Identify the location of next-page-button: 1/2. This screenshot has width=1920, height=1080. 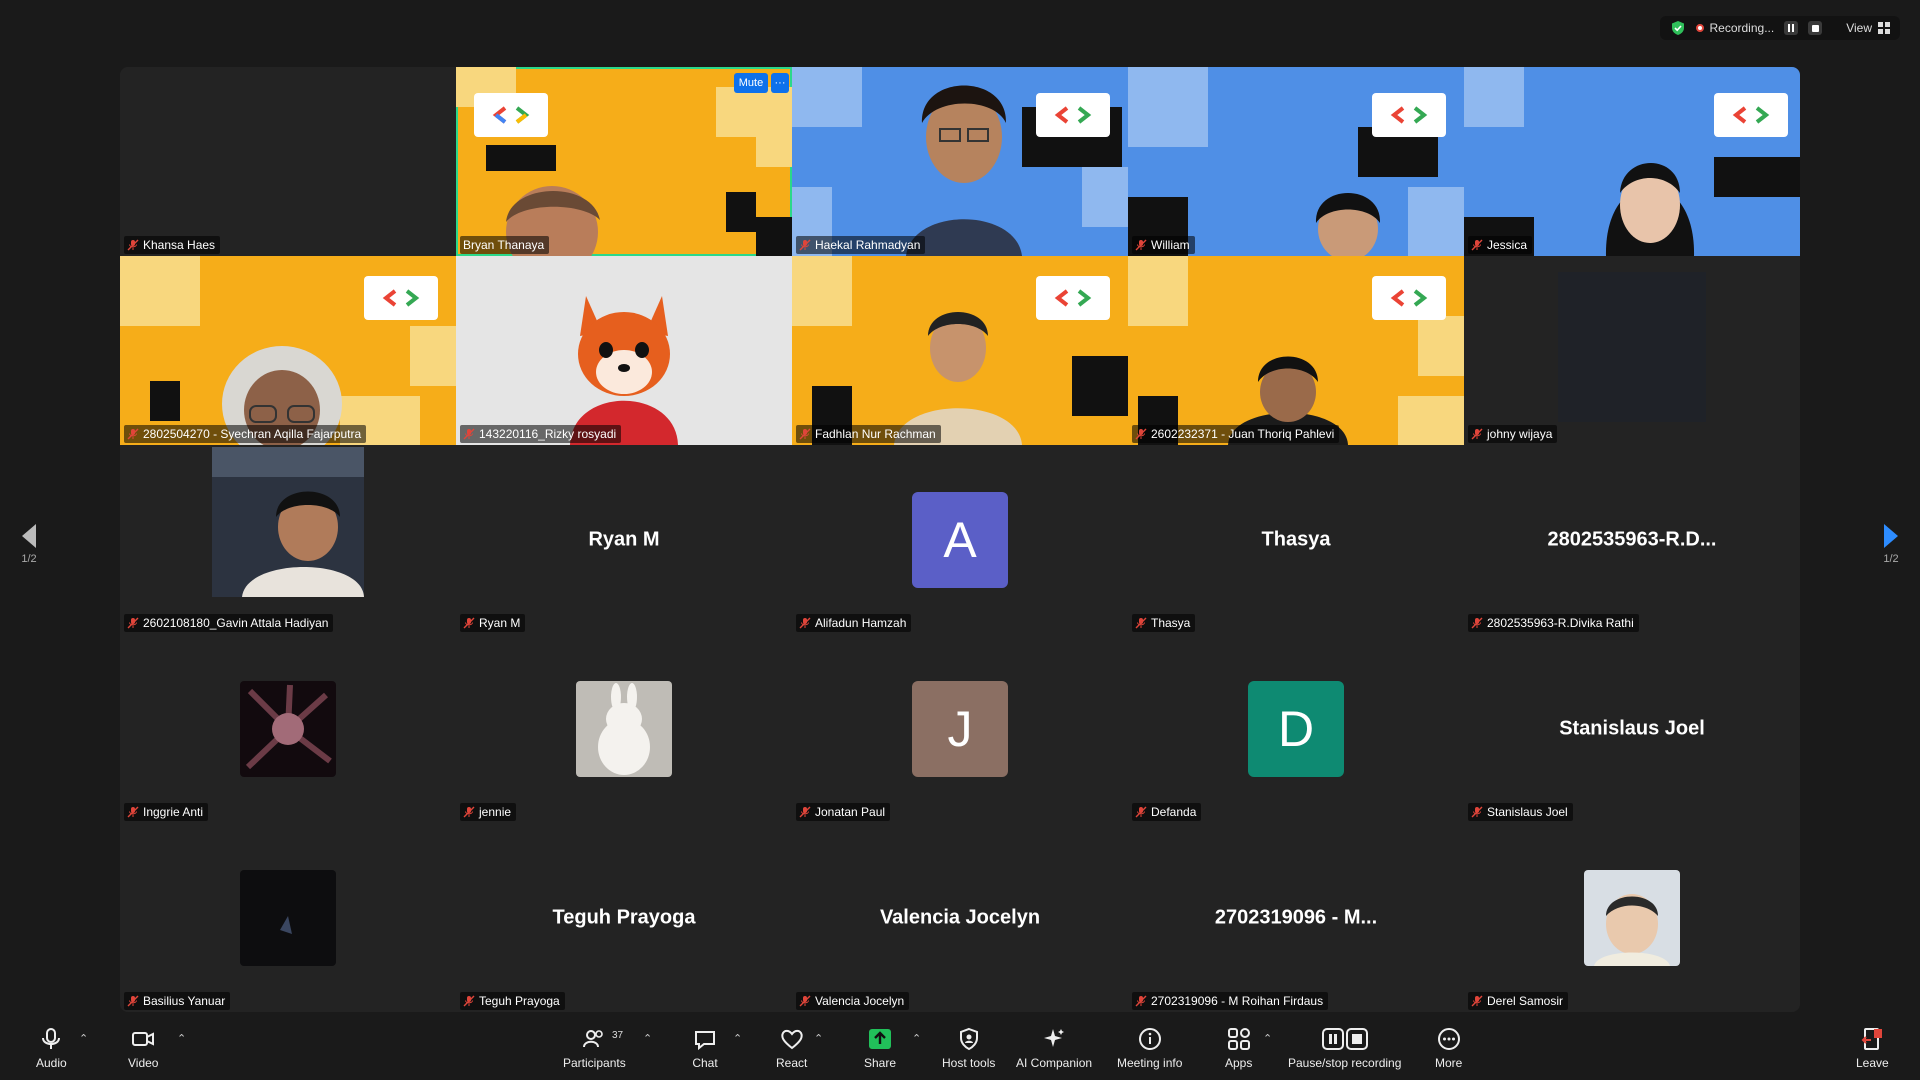
(1891, 543).